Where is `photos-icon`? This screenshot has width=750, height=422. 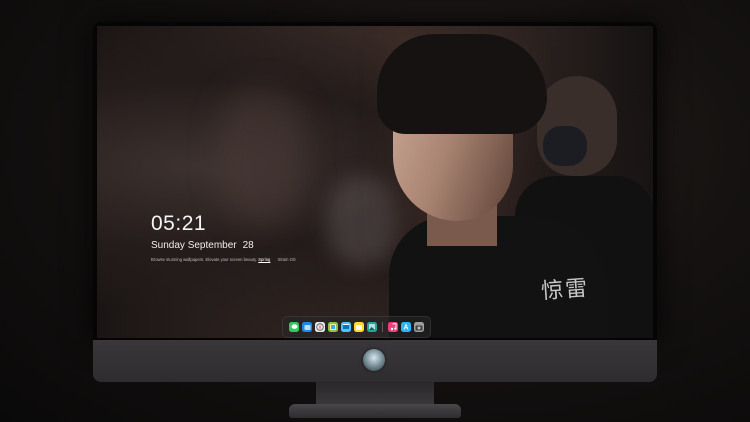
photos-icon is located at coordinates (333, 327).